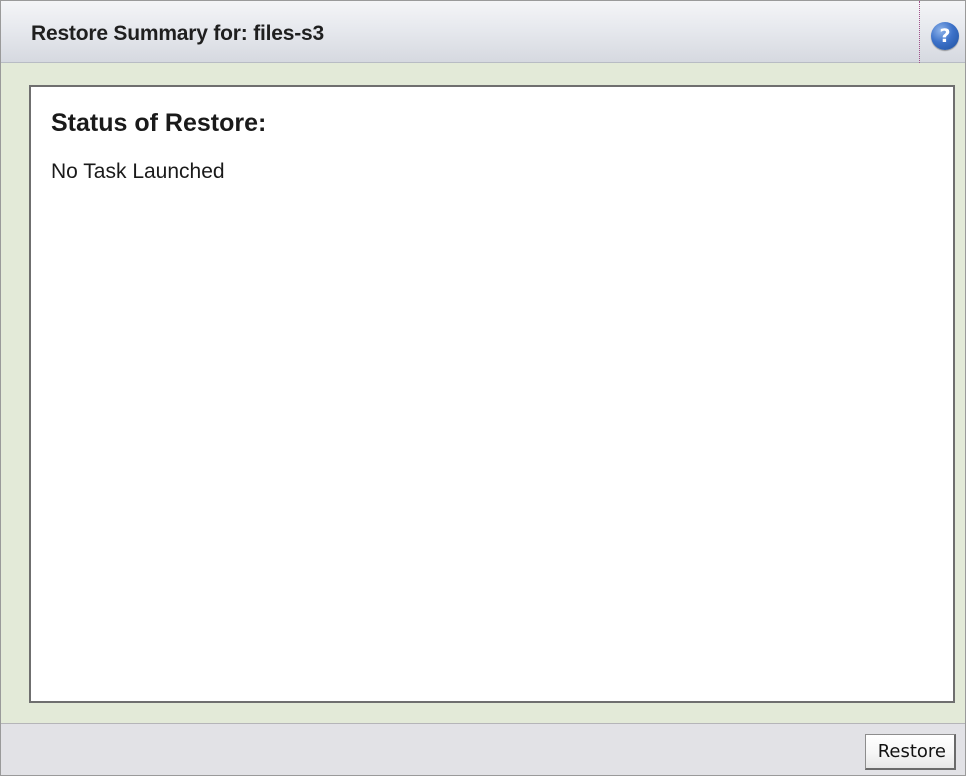  Describe the element at coordinates (177, 33) in the screenshot. I see `window-title: Restore Summary for: files-s3` at that location.